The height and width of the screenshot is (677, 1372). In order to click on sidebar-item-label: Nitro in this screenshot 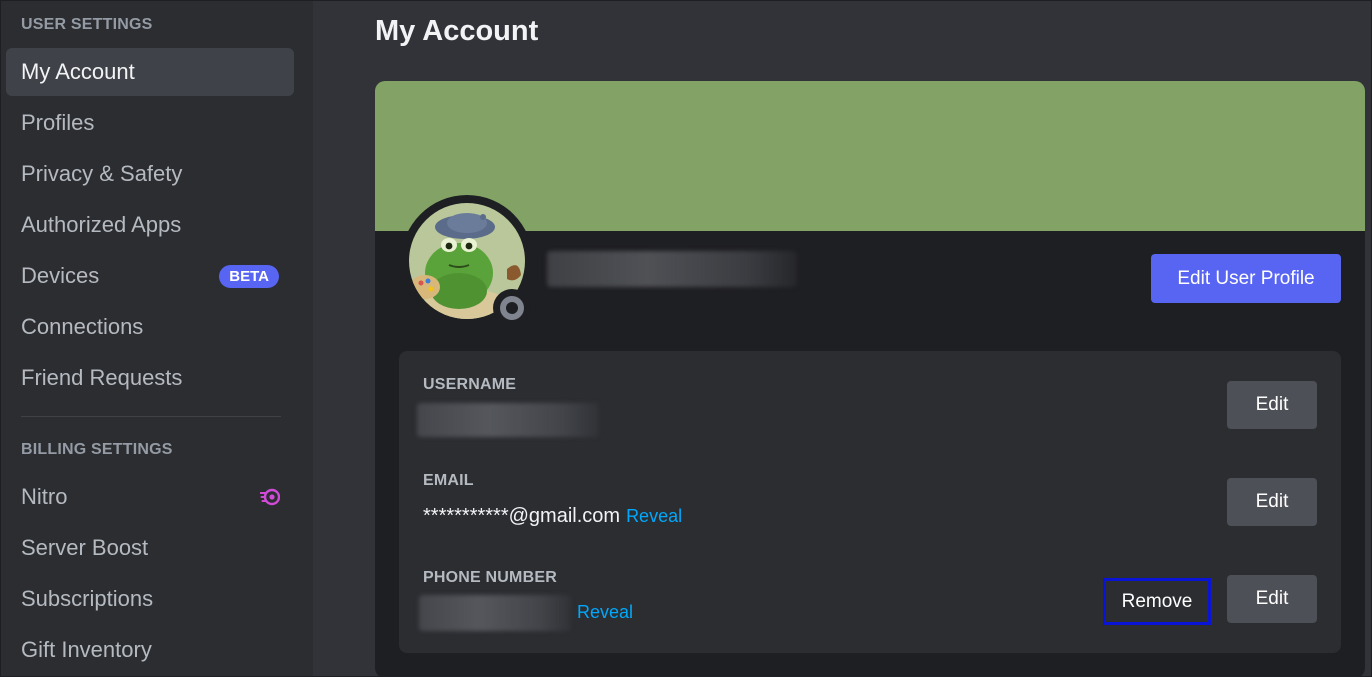, I will do `click(44, 496)`.